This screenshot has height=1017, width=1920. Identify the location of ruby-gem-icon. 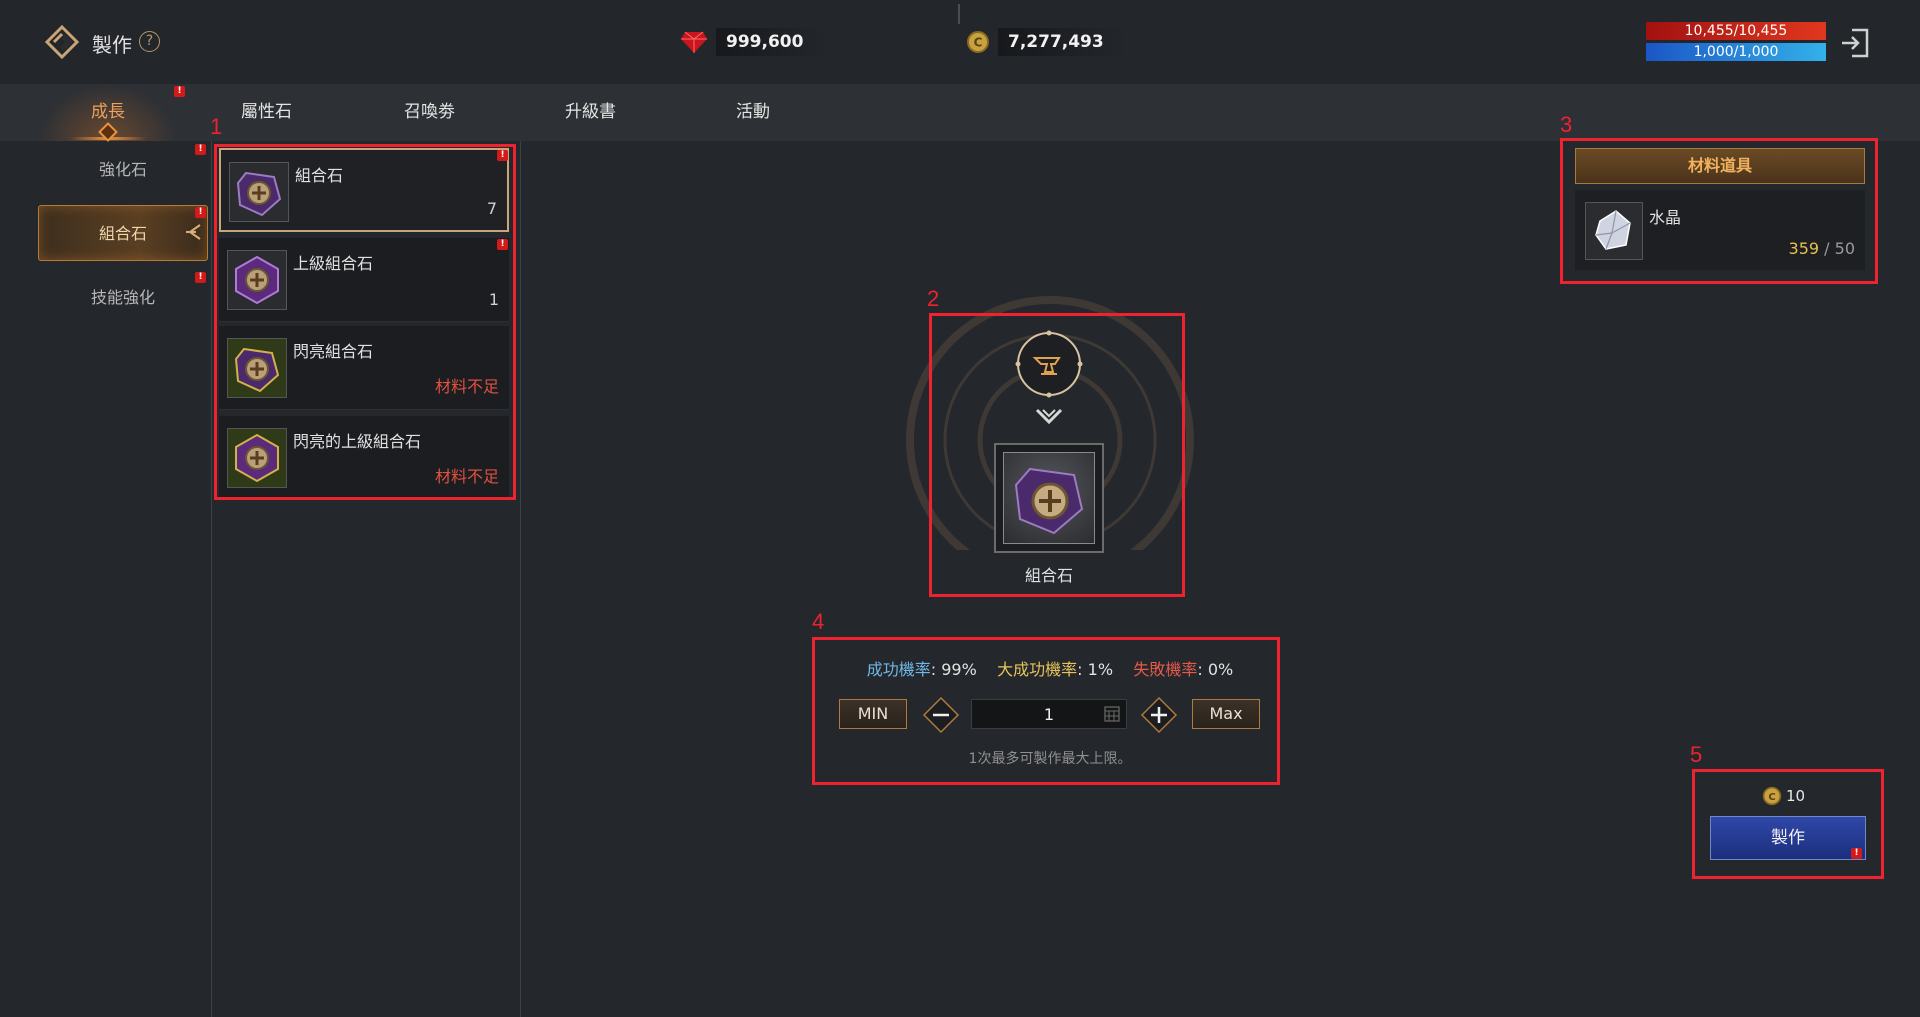
(694, 42).